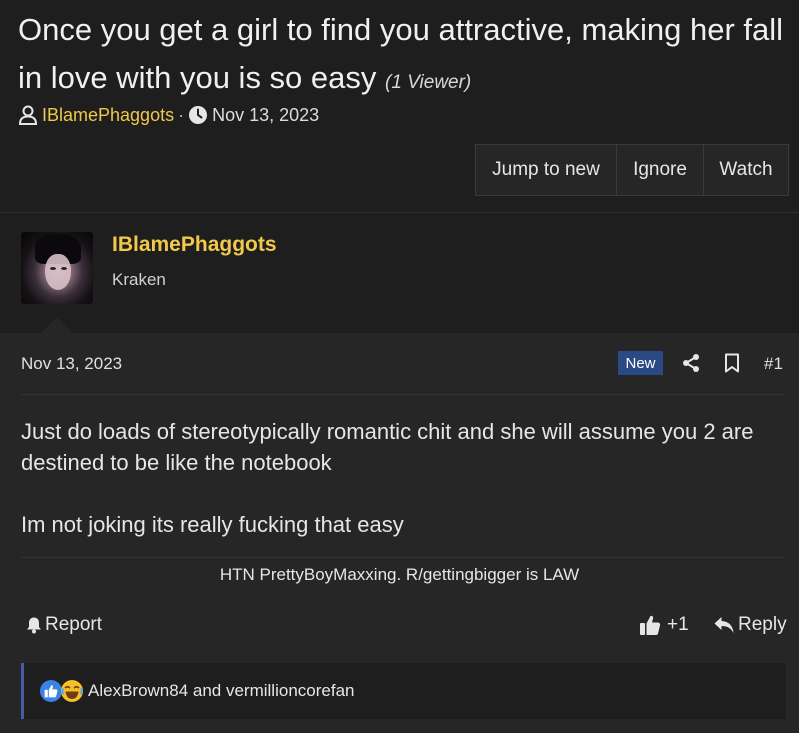 Image resolution: width=799 pixels, height=733 pixels. I want to click on avatar-face, so click(58, 272).